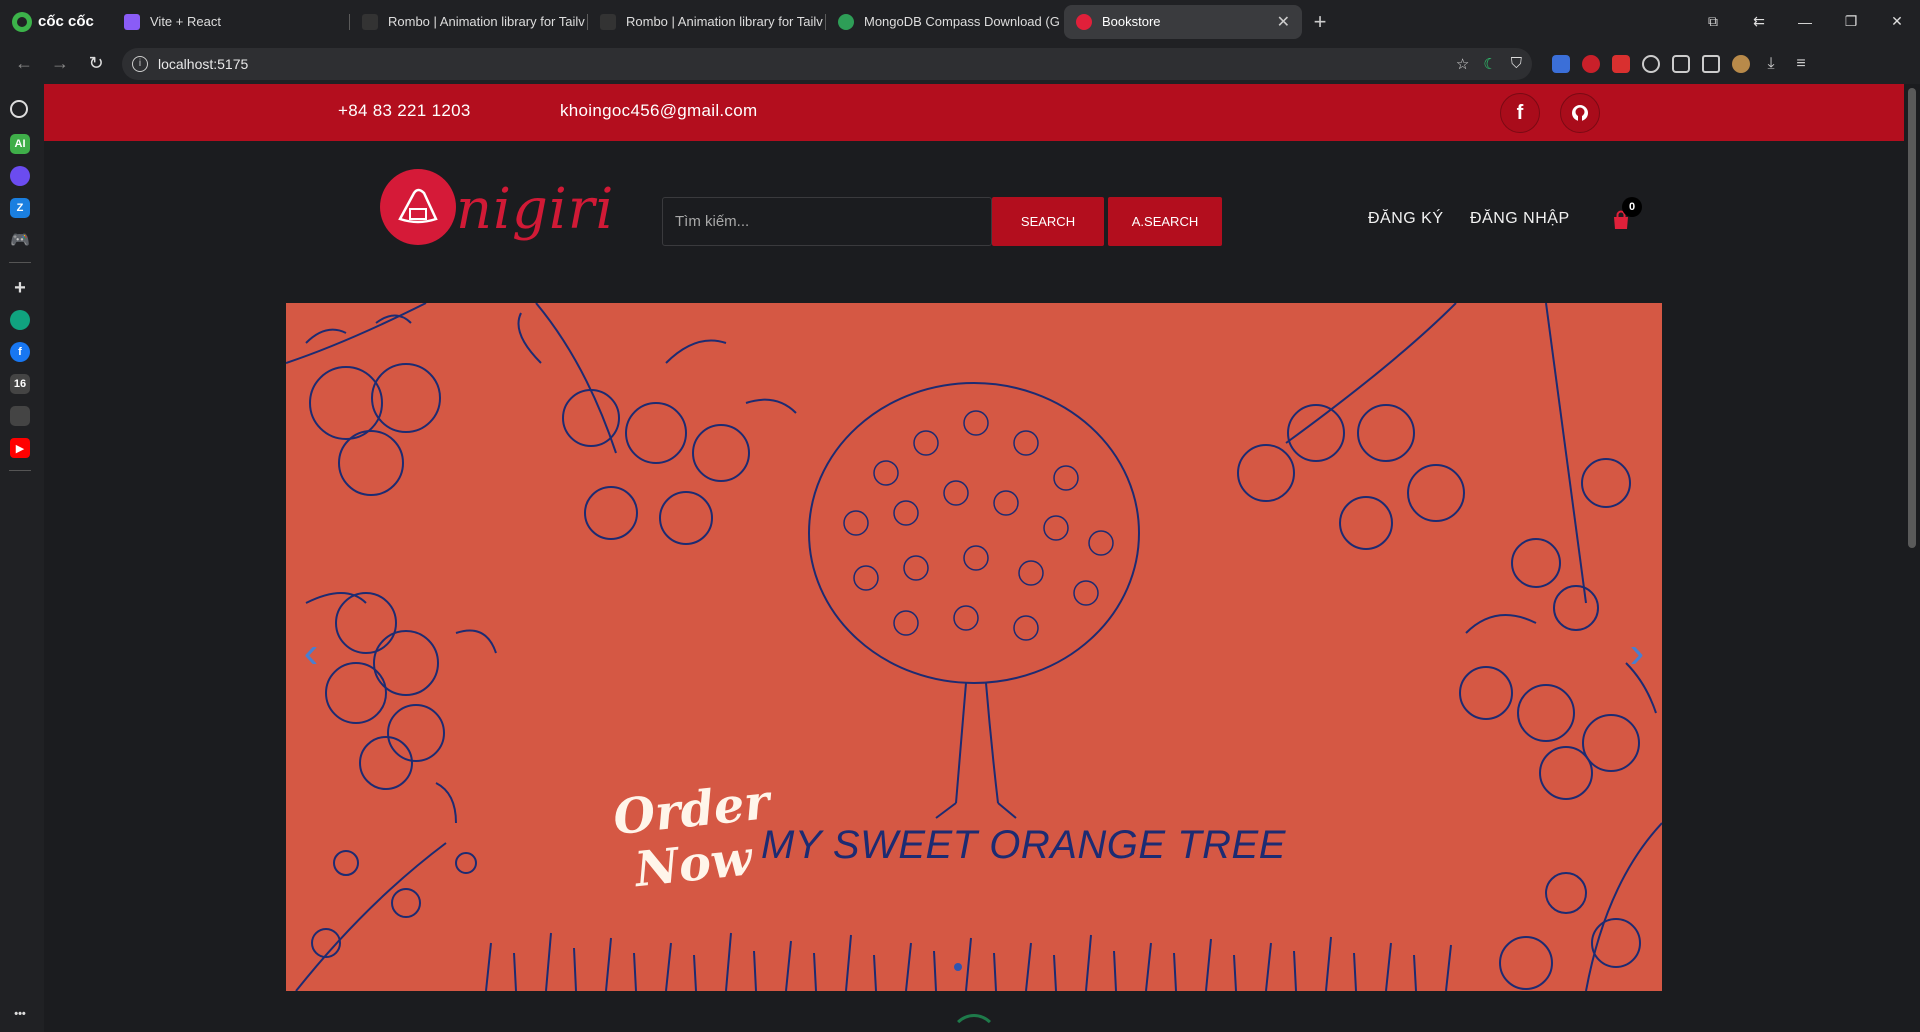 This screenshot has width=1920, height=1032. I want to click on app-icon, so click(20, 416).